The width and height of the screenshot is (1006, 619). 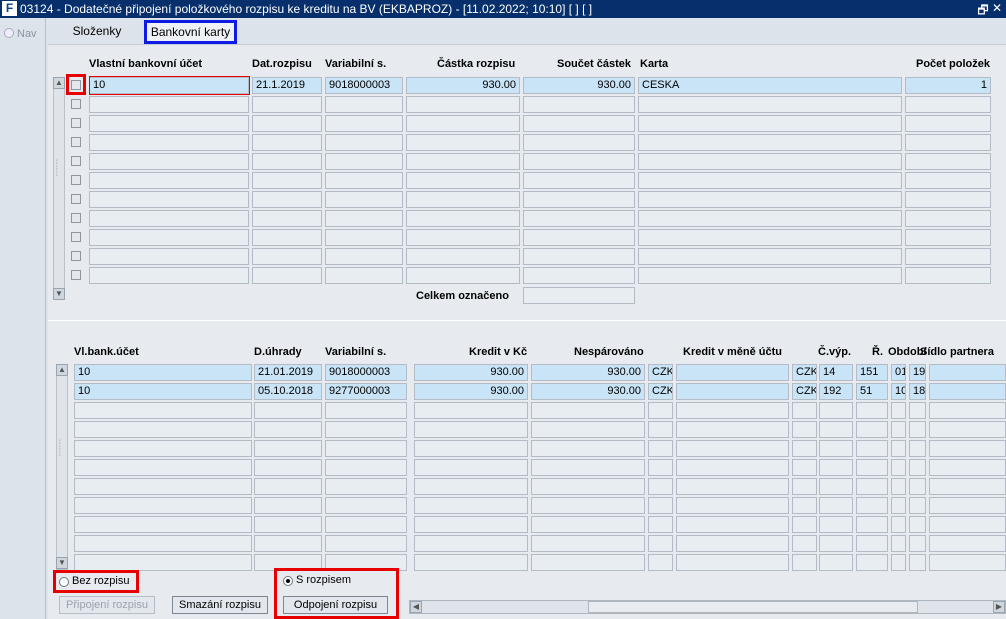 What do you see at coordinates (190, 32) in the screenshot?
I see `tab-bankovni-karty: Bankovní karty` at bounding box center [190, 32].